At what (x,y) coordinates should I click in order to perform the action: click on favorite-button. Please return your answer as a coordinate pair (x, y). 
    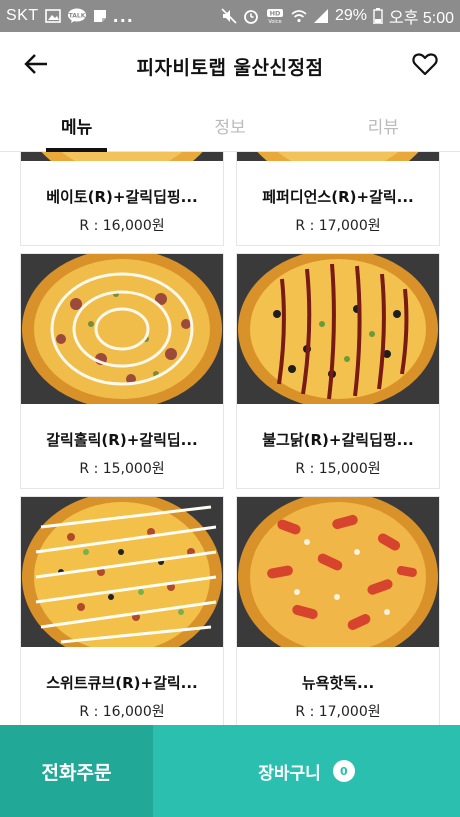
    Looking at the image, I should click on (425, 66).